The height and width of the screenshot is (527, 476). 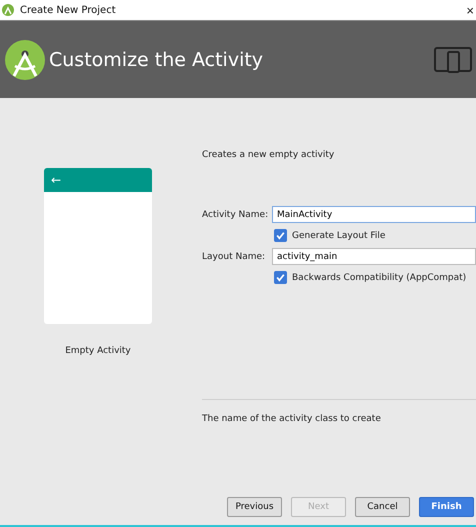 I want to click on header-title: Customize the Activity, so click(x=156, y=59).